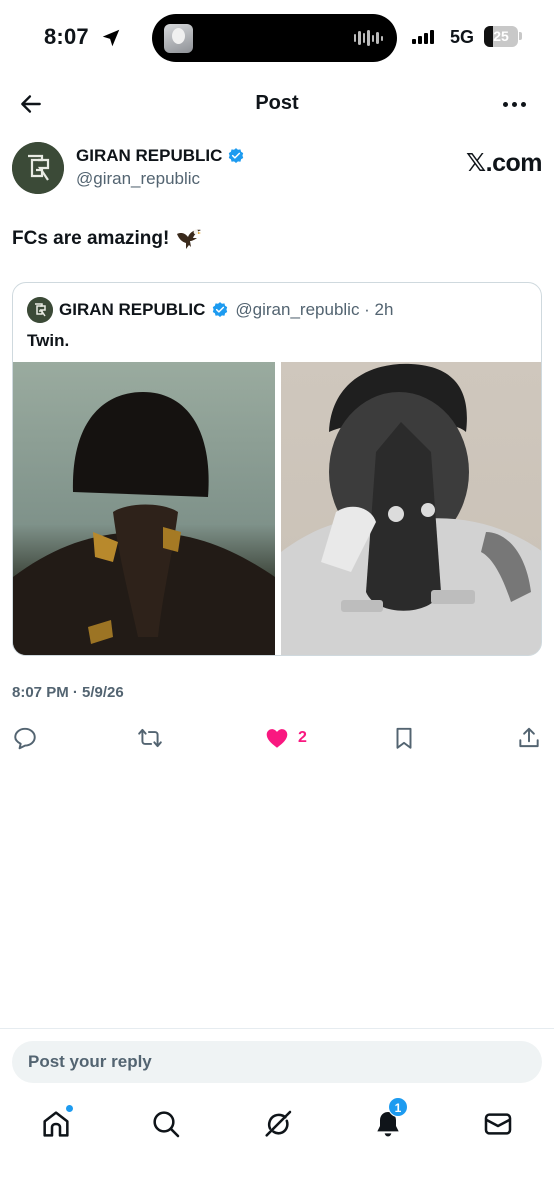 The image size is (554, 1200). What do you see at coordinates (274, 38) in the screenshot?
I see `dynamic-island` at bounding box center [274, 38].